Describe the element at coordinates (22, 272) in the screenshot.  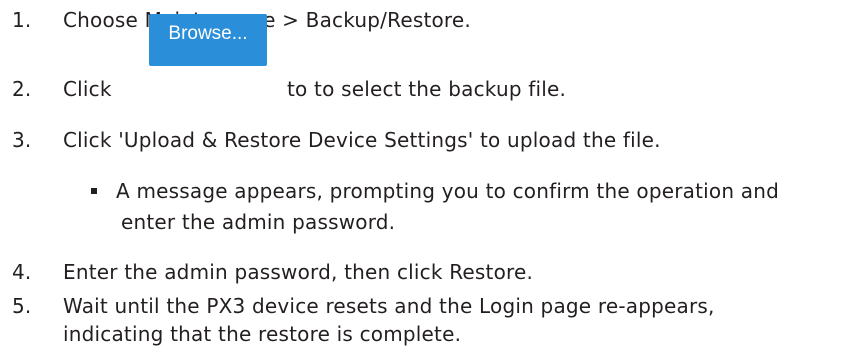
I see `step-4-number: 4.` at that location.